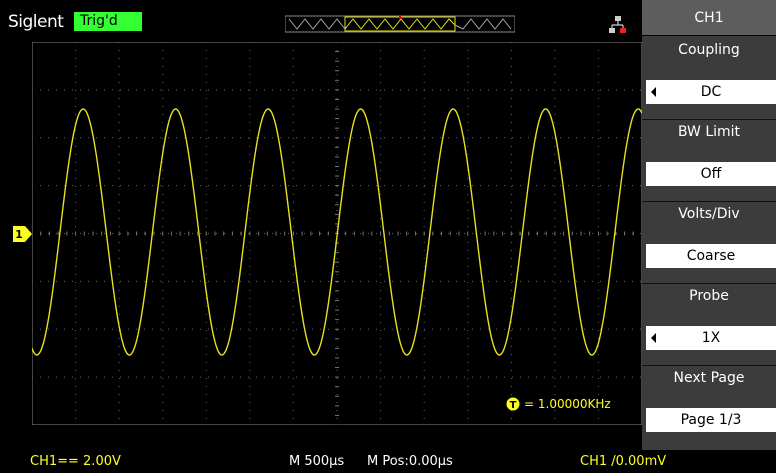  Describe the element at coordinates (711, 338) in the screenshot. I see `menu-item-value: 1X` at that location.